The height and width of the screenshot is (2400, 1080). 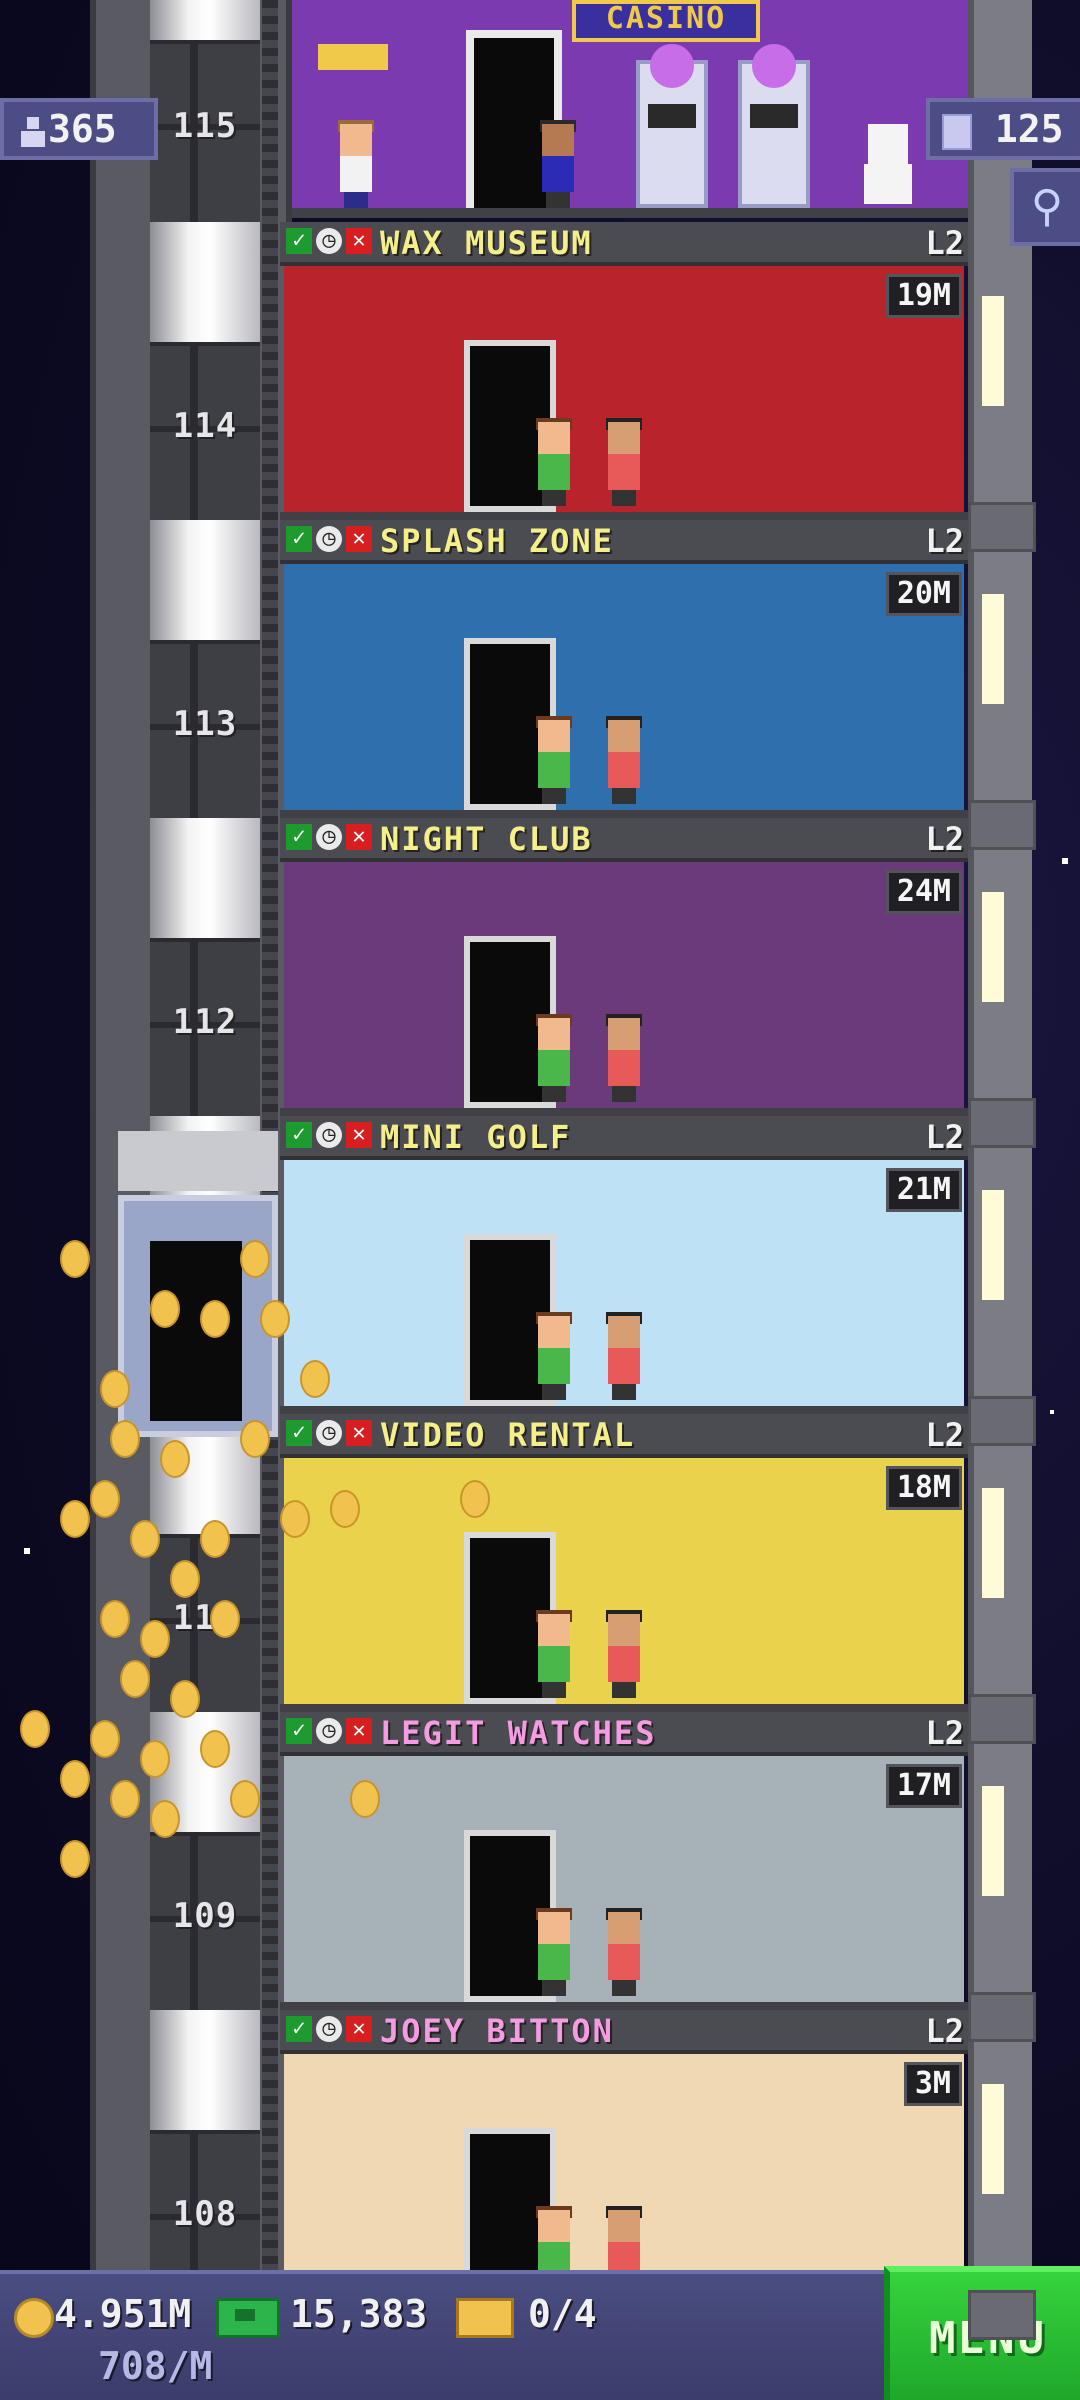 I want to click on elevator-top-lights, so click(x=198, y=1161).